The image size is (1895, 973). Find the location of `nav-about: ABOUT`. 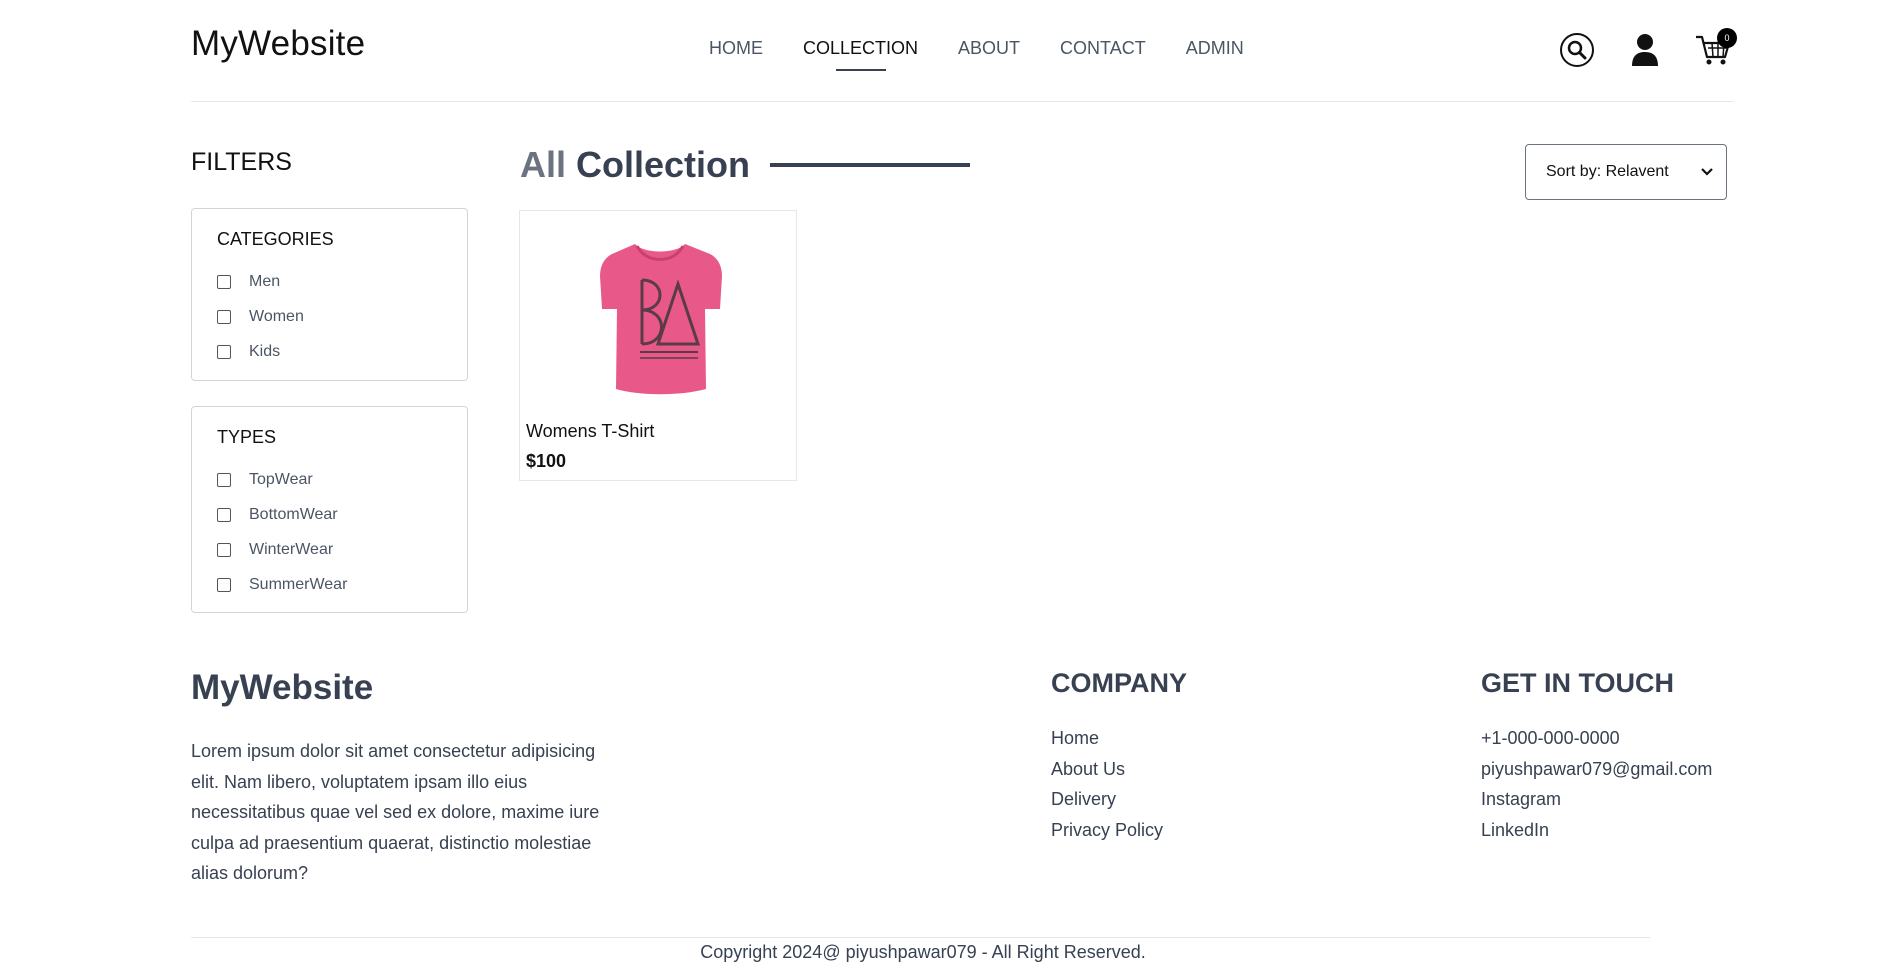

nav-about: ABOUT is located at coordinates (989, 48).